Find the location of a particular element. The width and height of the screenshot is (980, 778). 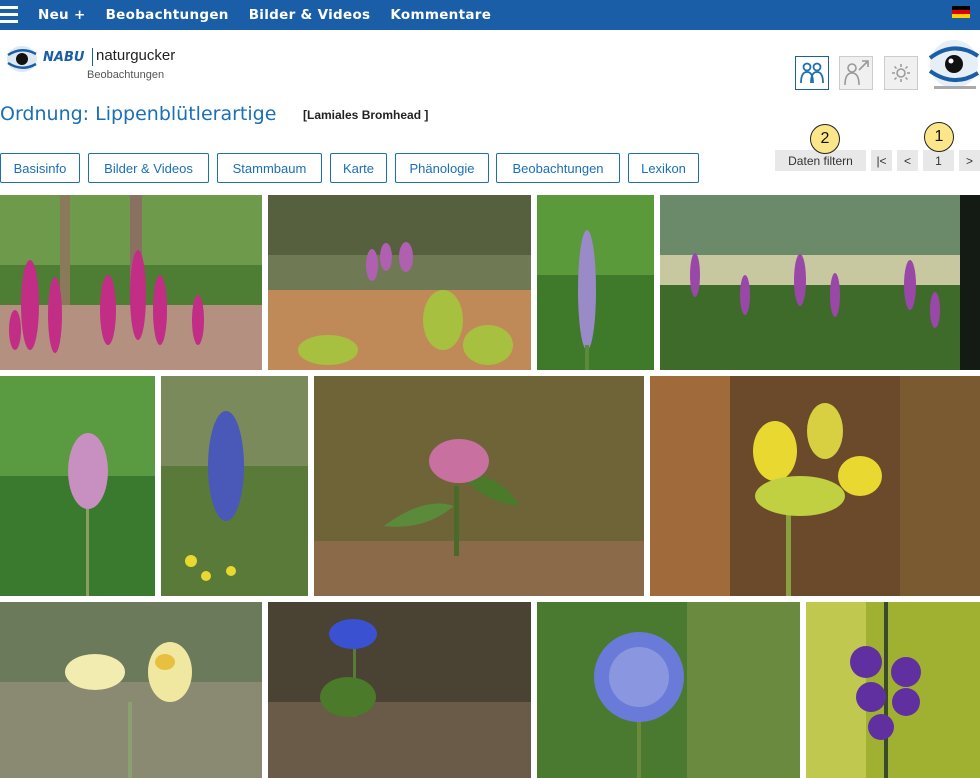

gallery-photo-bugle is located at coordinates (234, 486).